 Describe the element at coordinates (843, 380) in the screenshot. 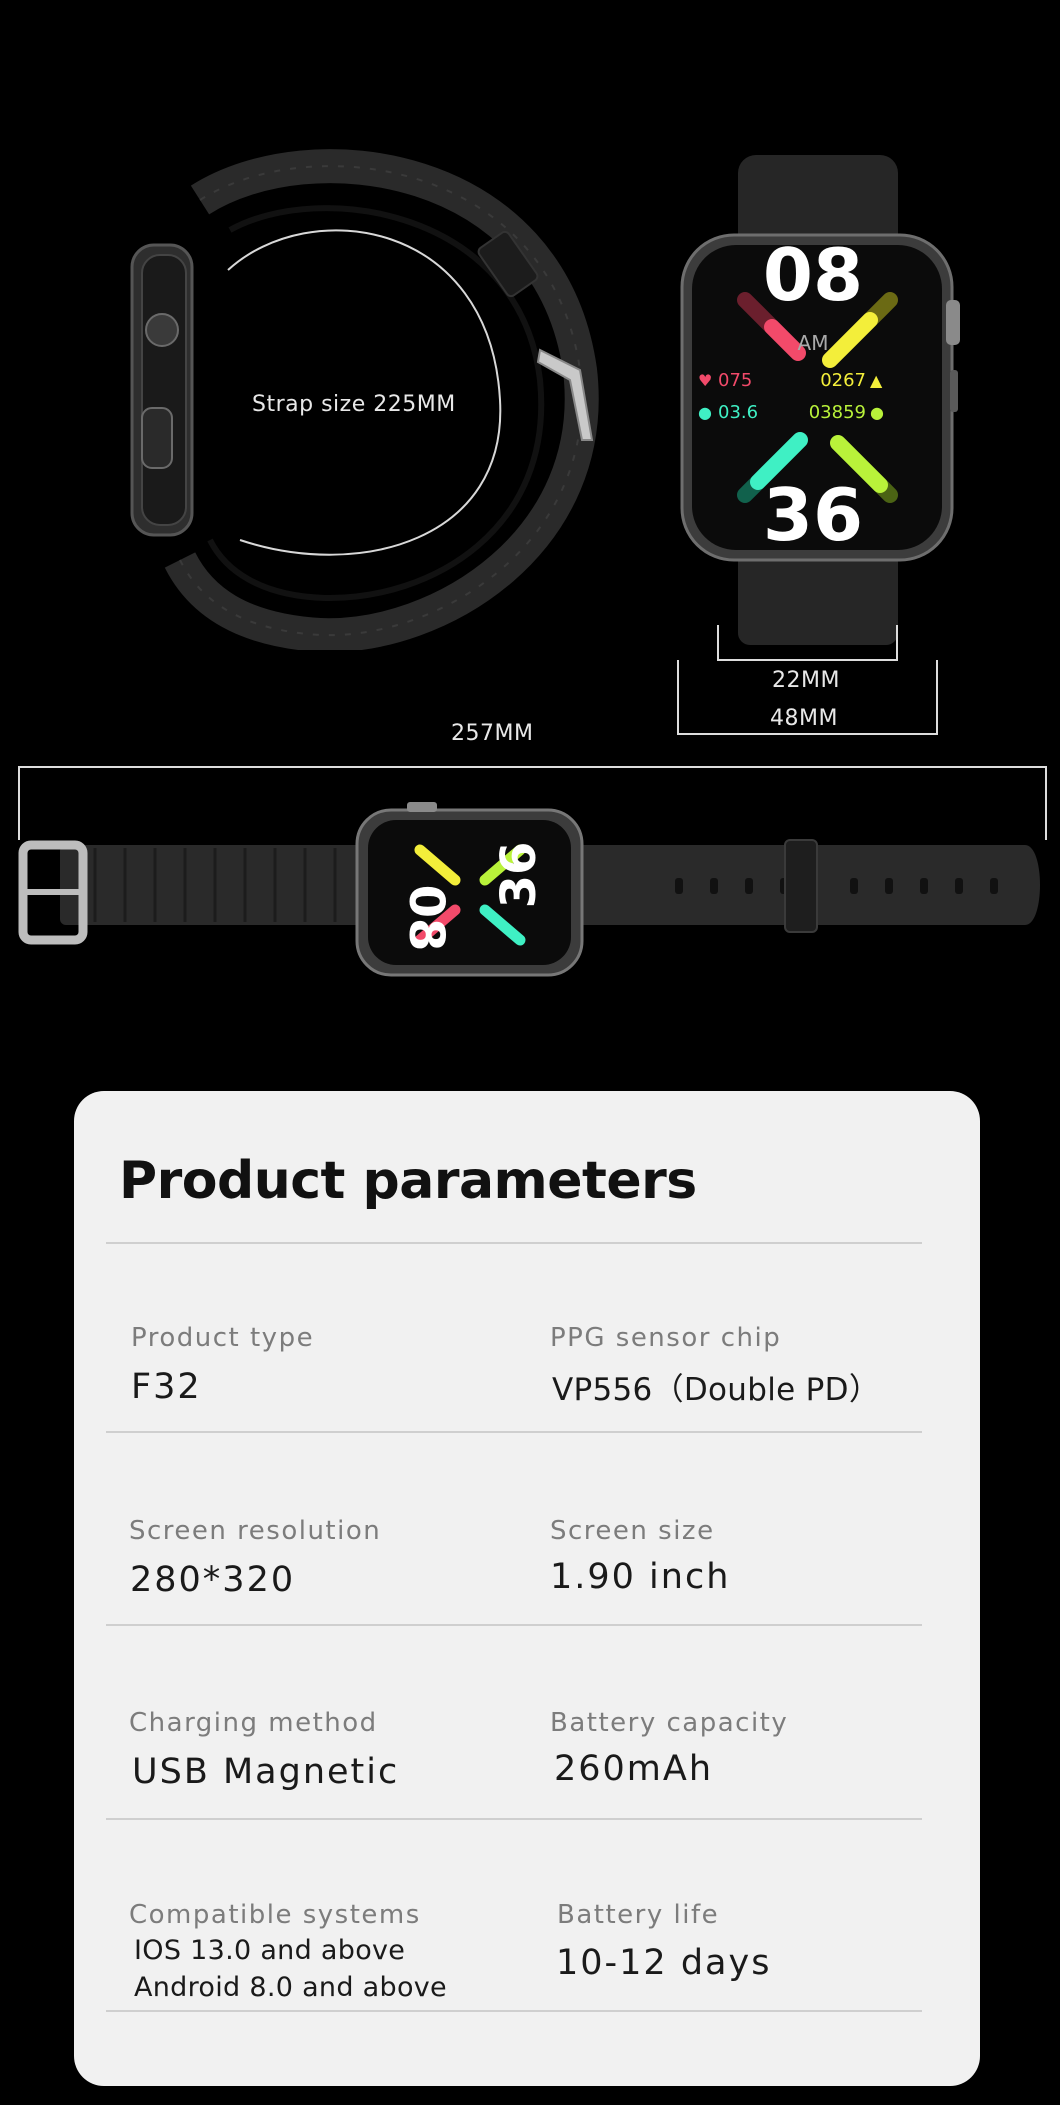

I see `face-calories-text: 0267` at that location.